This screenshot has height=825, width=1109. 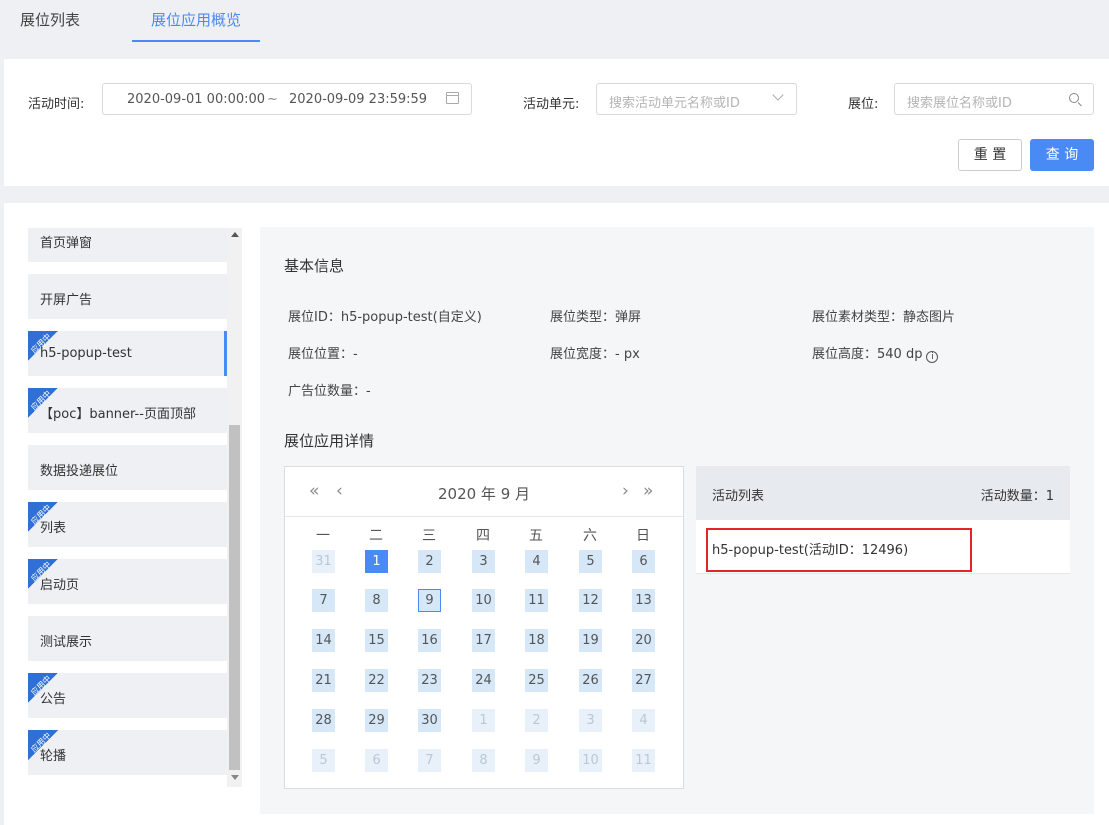 What do you see at coordinates (1062, 155) in the screenshot?
I see `query-button: 查 询` at bounding box center [1062, 155].